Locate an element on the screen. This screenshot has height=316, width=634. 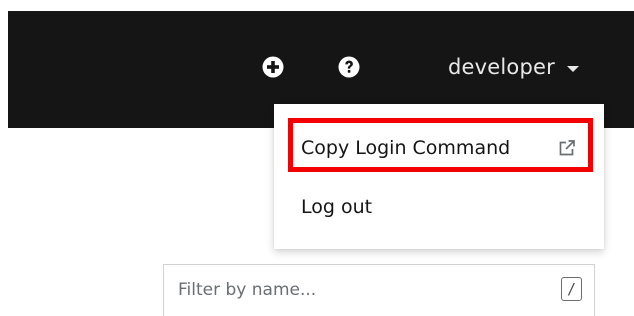
external-link-icon is located at coordinates (567, 148).